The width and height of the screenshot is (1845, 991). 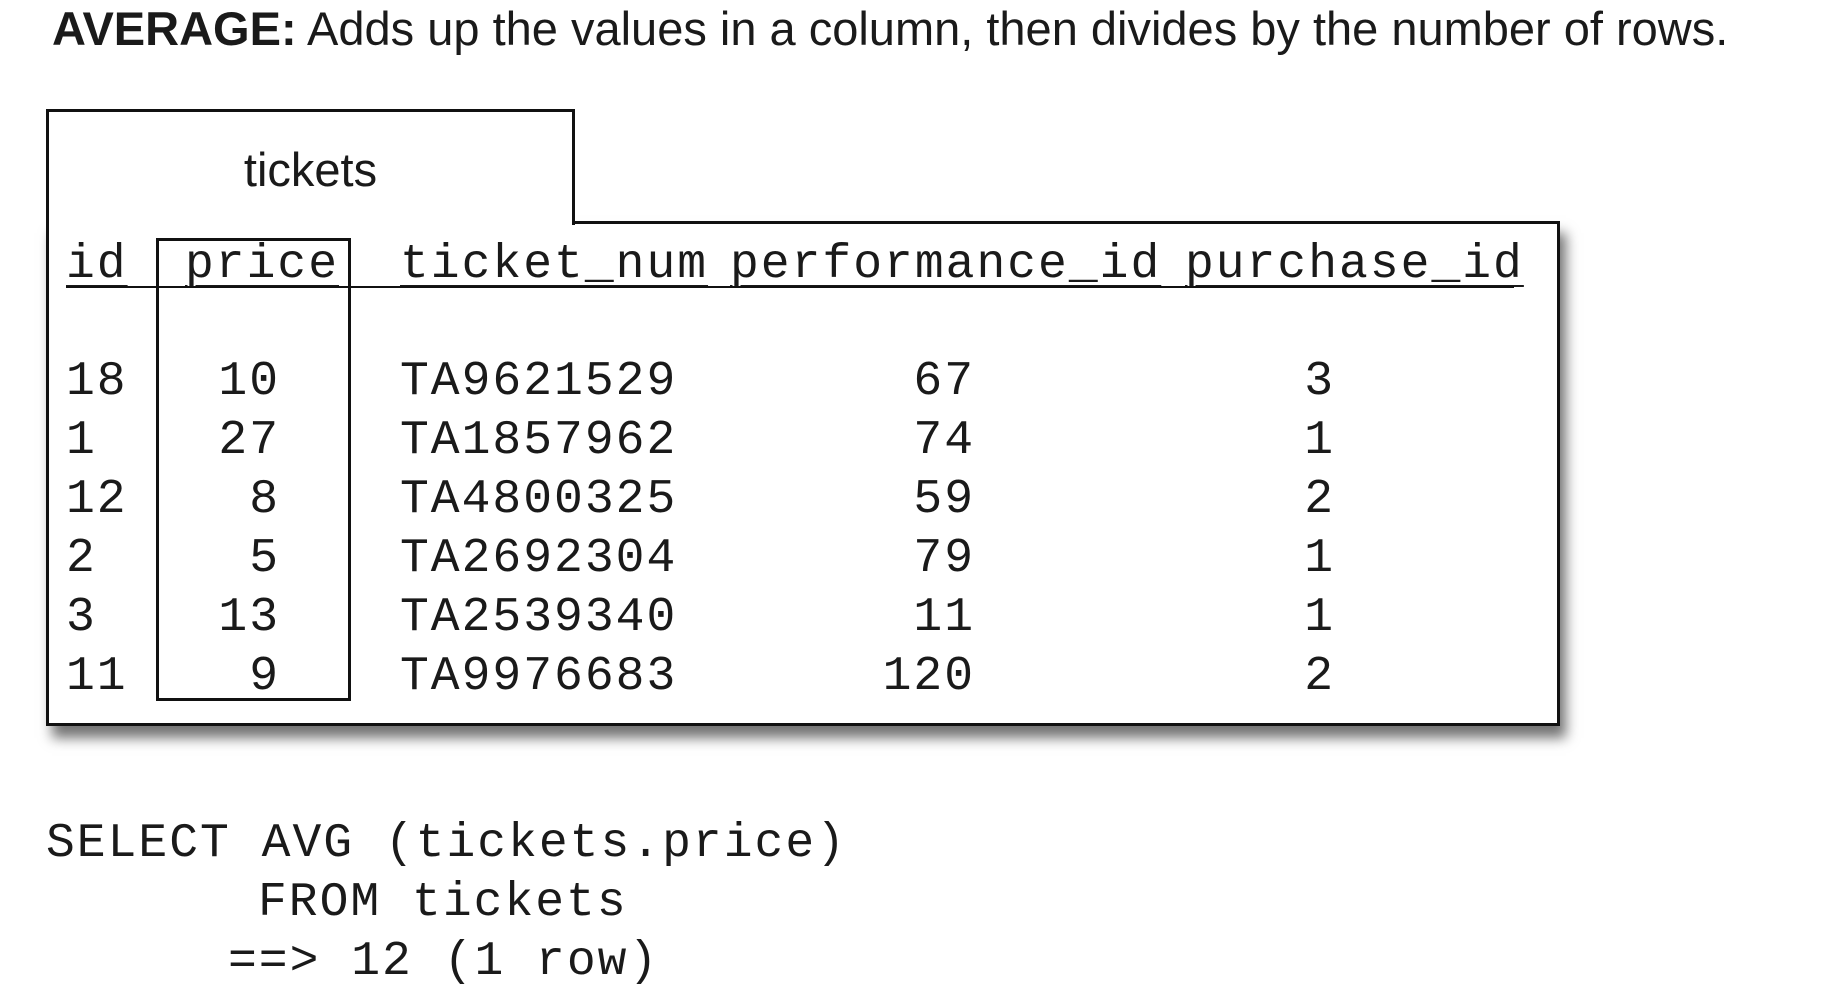 What do you see at coordinates (539, 559) in the screenshot?
I see `cell-ticket-num: TA2692304` at bounding box center [539, 559].